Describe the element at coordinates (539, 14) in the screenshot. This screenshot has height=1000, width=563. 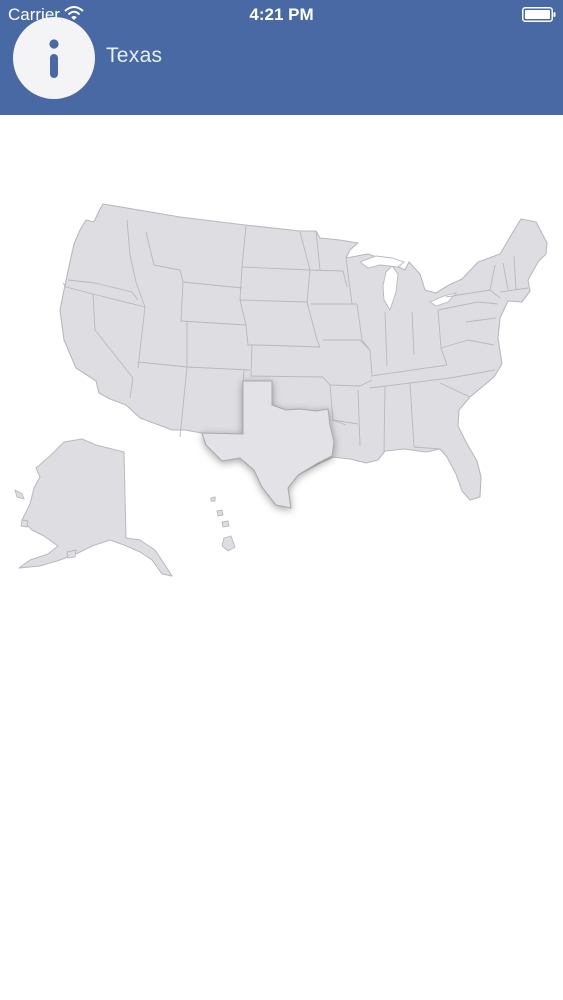
I see `battery-icon` at that location.